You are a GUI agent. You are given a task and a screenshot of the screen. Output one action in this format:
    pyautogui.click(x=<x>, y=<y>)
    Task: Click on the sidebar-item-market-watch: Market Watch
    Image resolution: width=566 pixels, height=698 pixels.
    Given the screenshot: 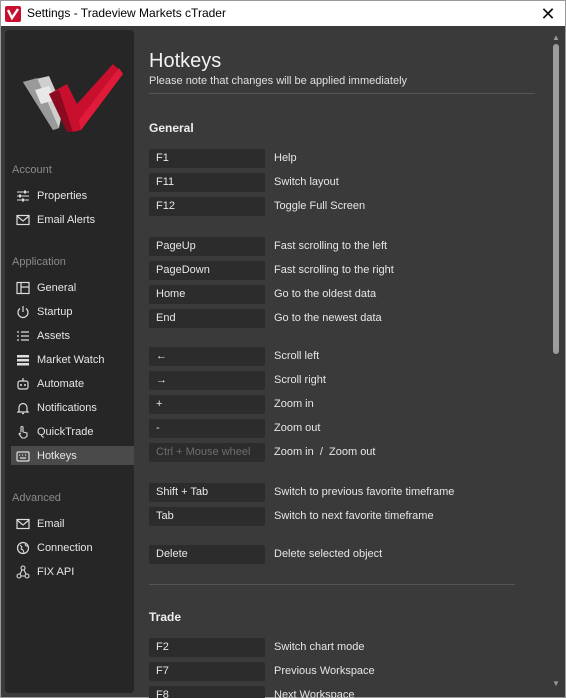 What is the action you would take?
    pyautogui.click(x=72, y=359)
    